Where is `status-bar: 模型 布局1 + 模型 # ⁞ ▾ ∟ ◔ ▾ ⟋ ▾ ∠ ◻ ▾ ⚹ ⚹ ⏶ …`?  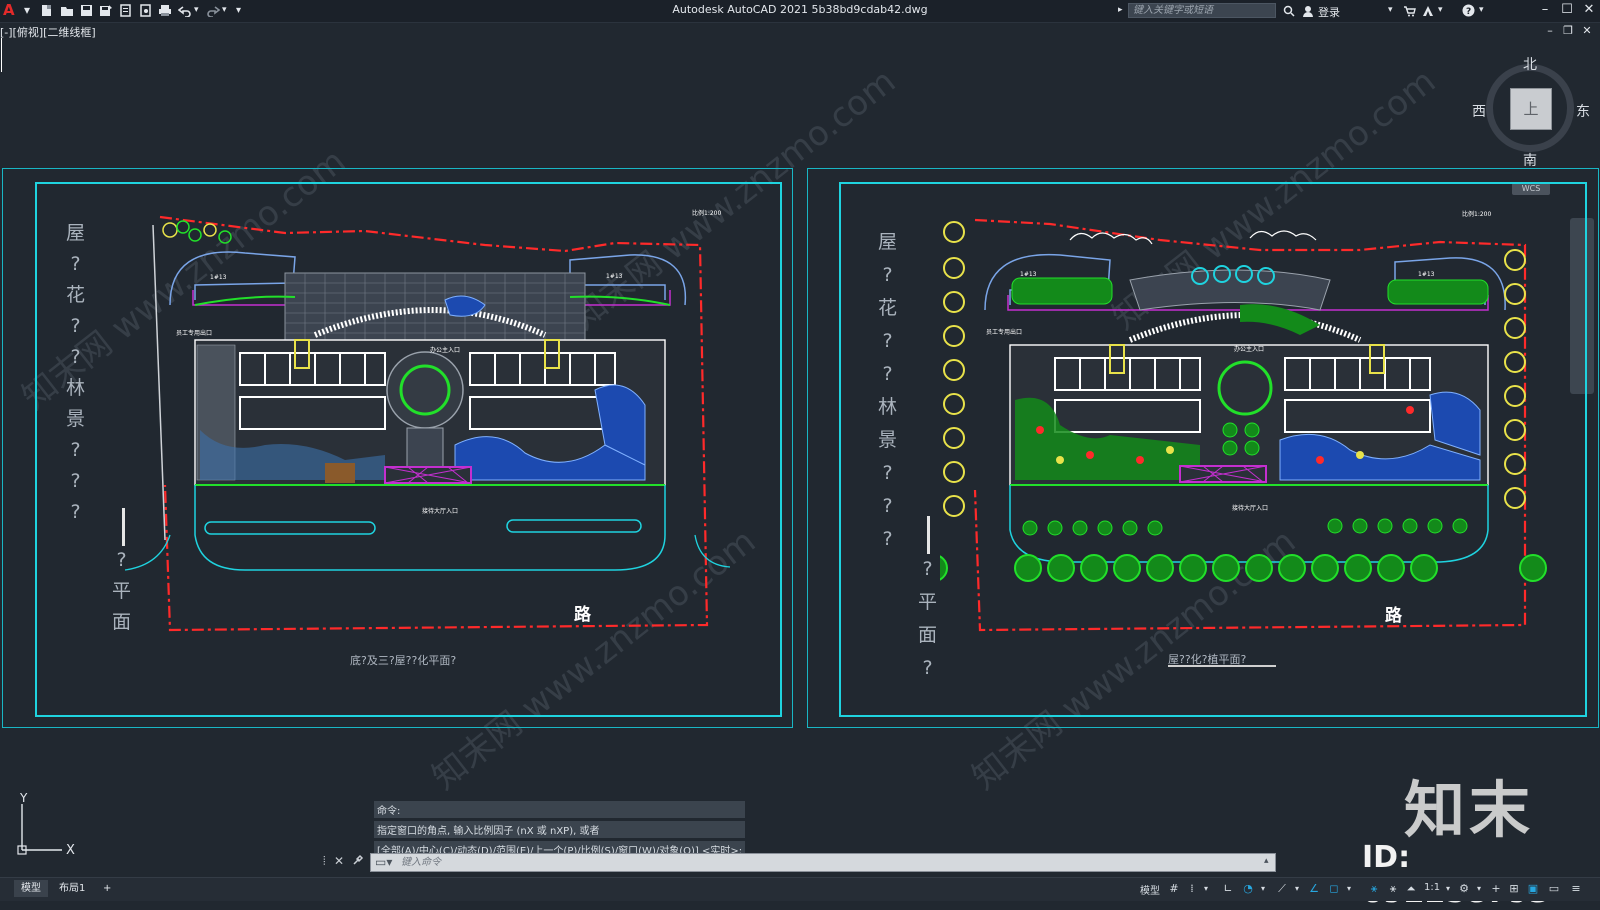 status-bar: 模型 布局1 + 模型 # ⁞ ▾ ∟ ◔ ▾ ⟋ ▾ ∠ ◻ ▾ ⚹ ⚹ ⏶ … is located at coordinates (800, 889).